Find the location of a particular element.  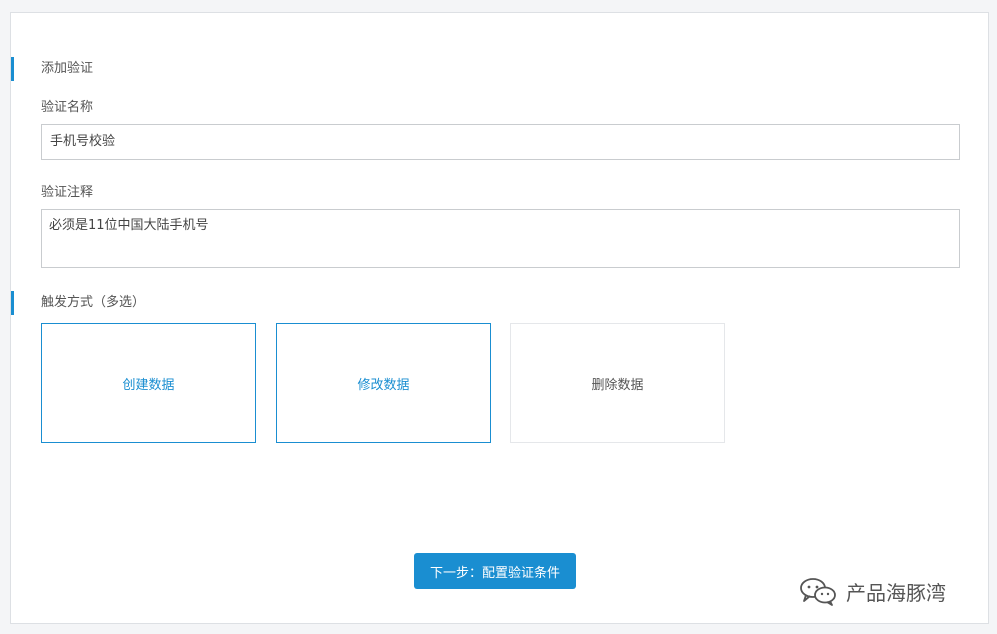

name-input: 手机号校验 is located at coordinates (500, 142).